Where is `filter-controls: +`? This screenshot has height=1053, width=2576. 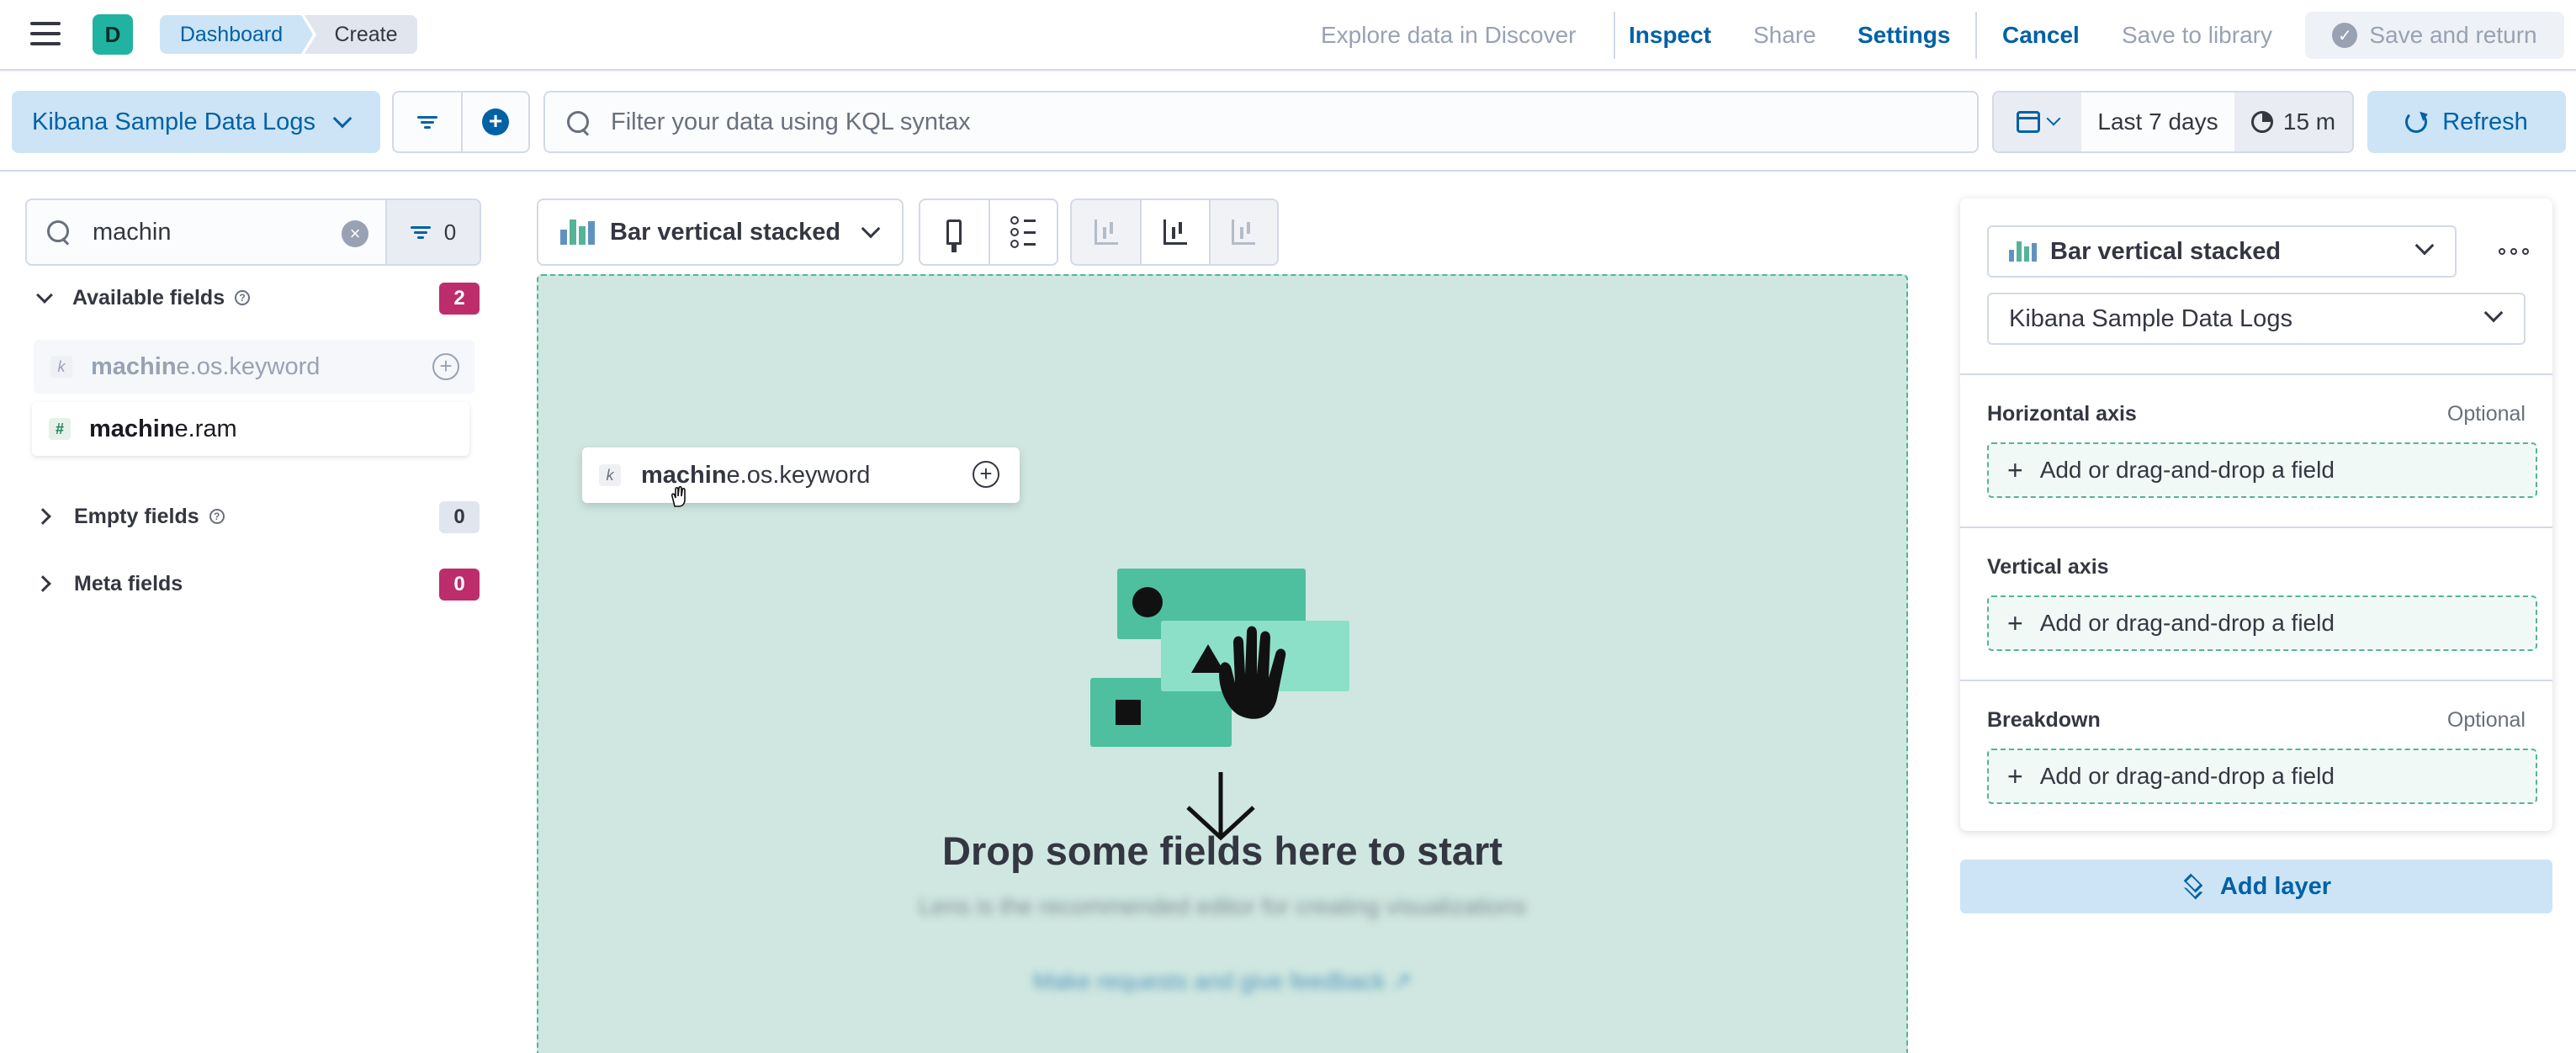 filter-controls: + is located at coordinates (461, 122).